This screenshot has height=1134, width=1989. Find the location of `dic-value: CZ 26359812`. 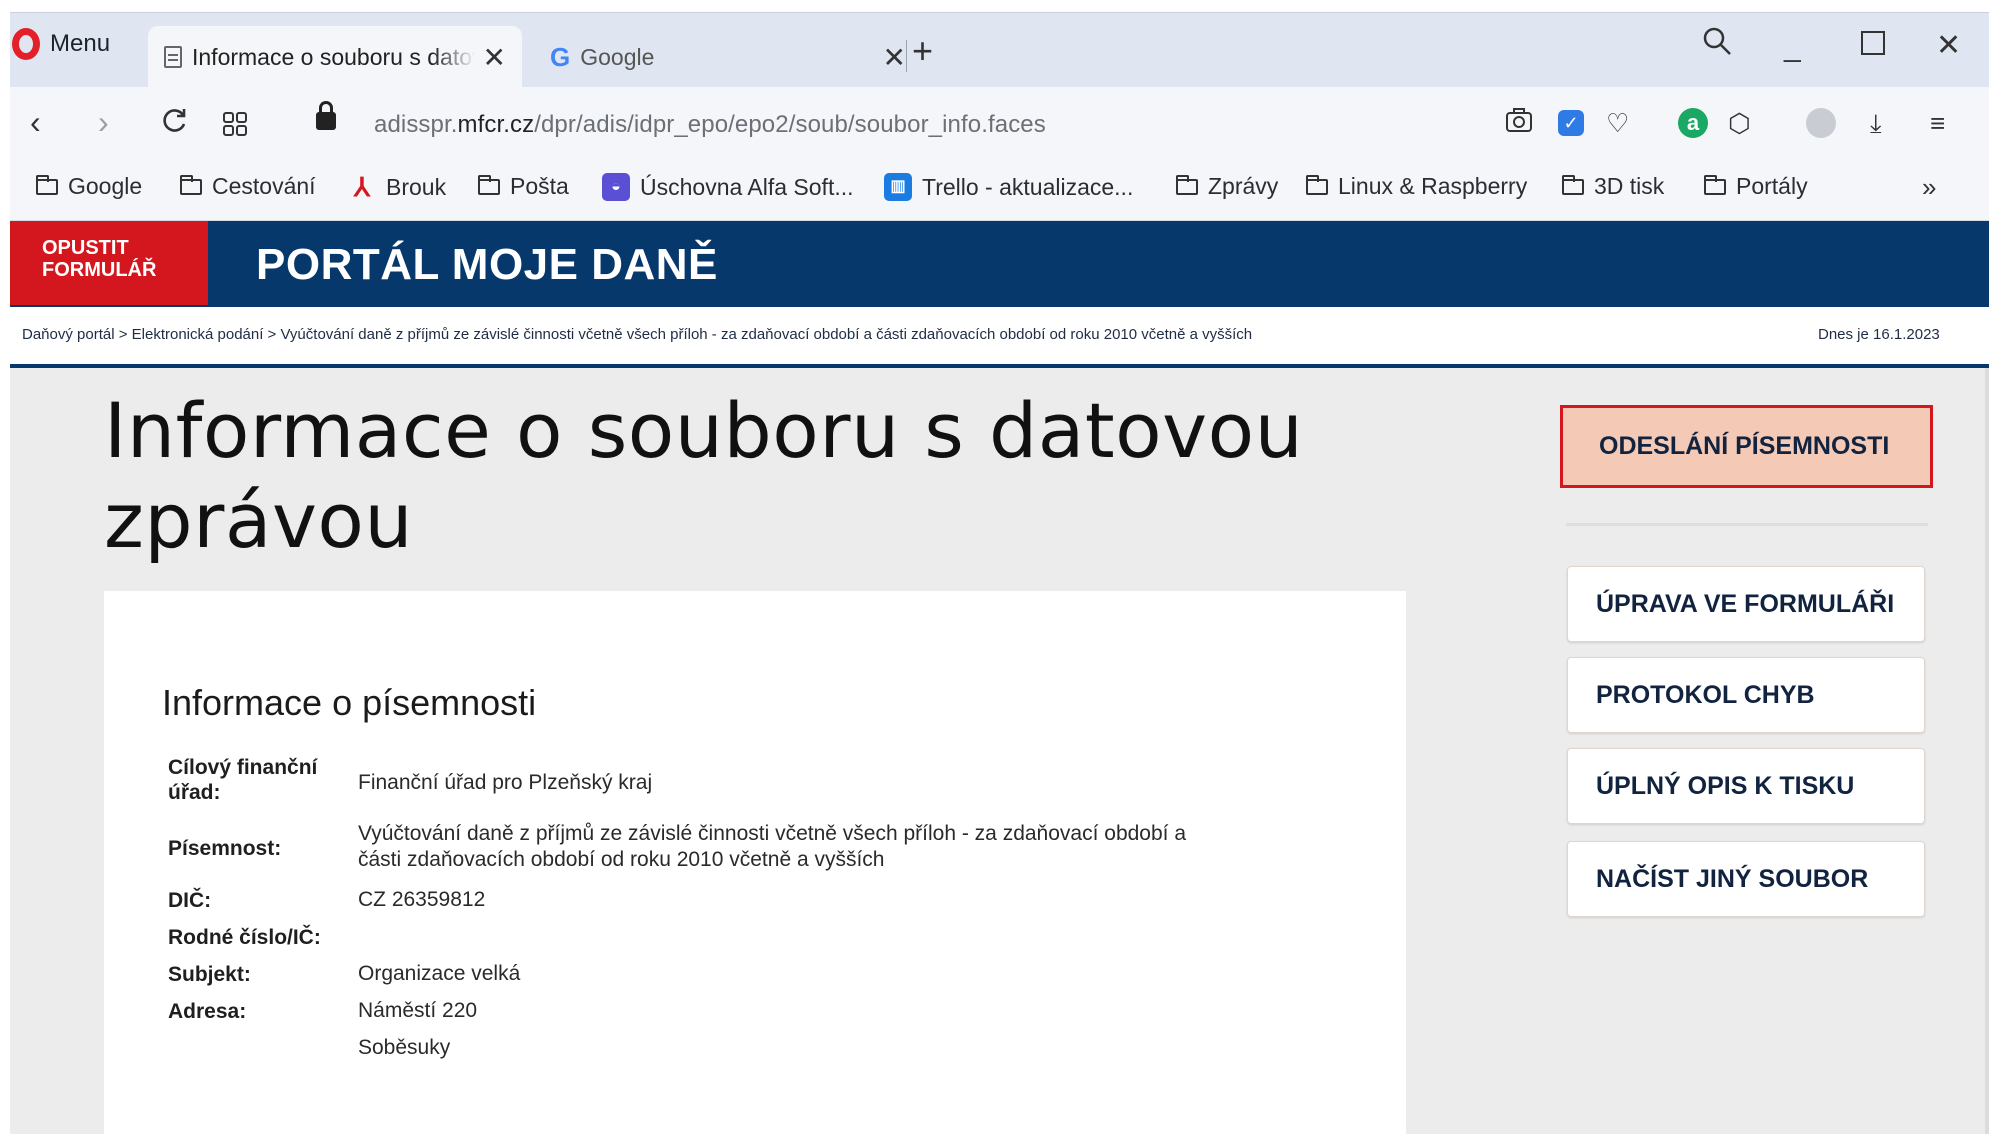

dic-value: CZ 26359812 is located at coordinates (422, 899).